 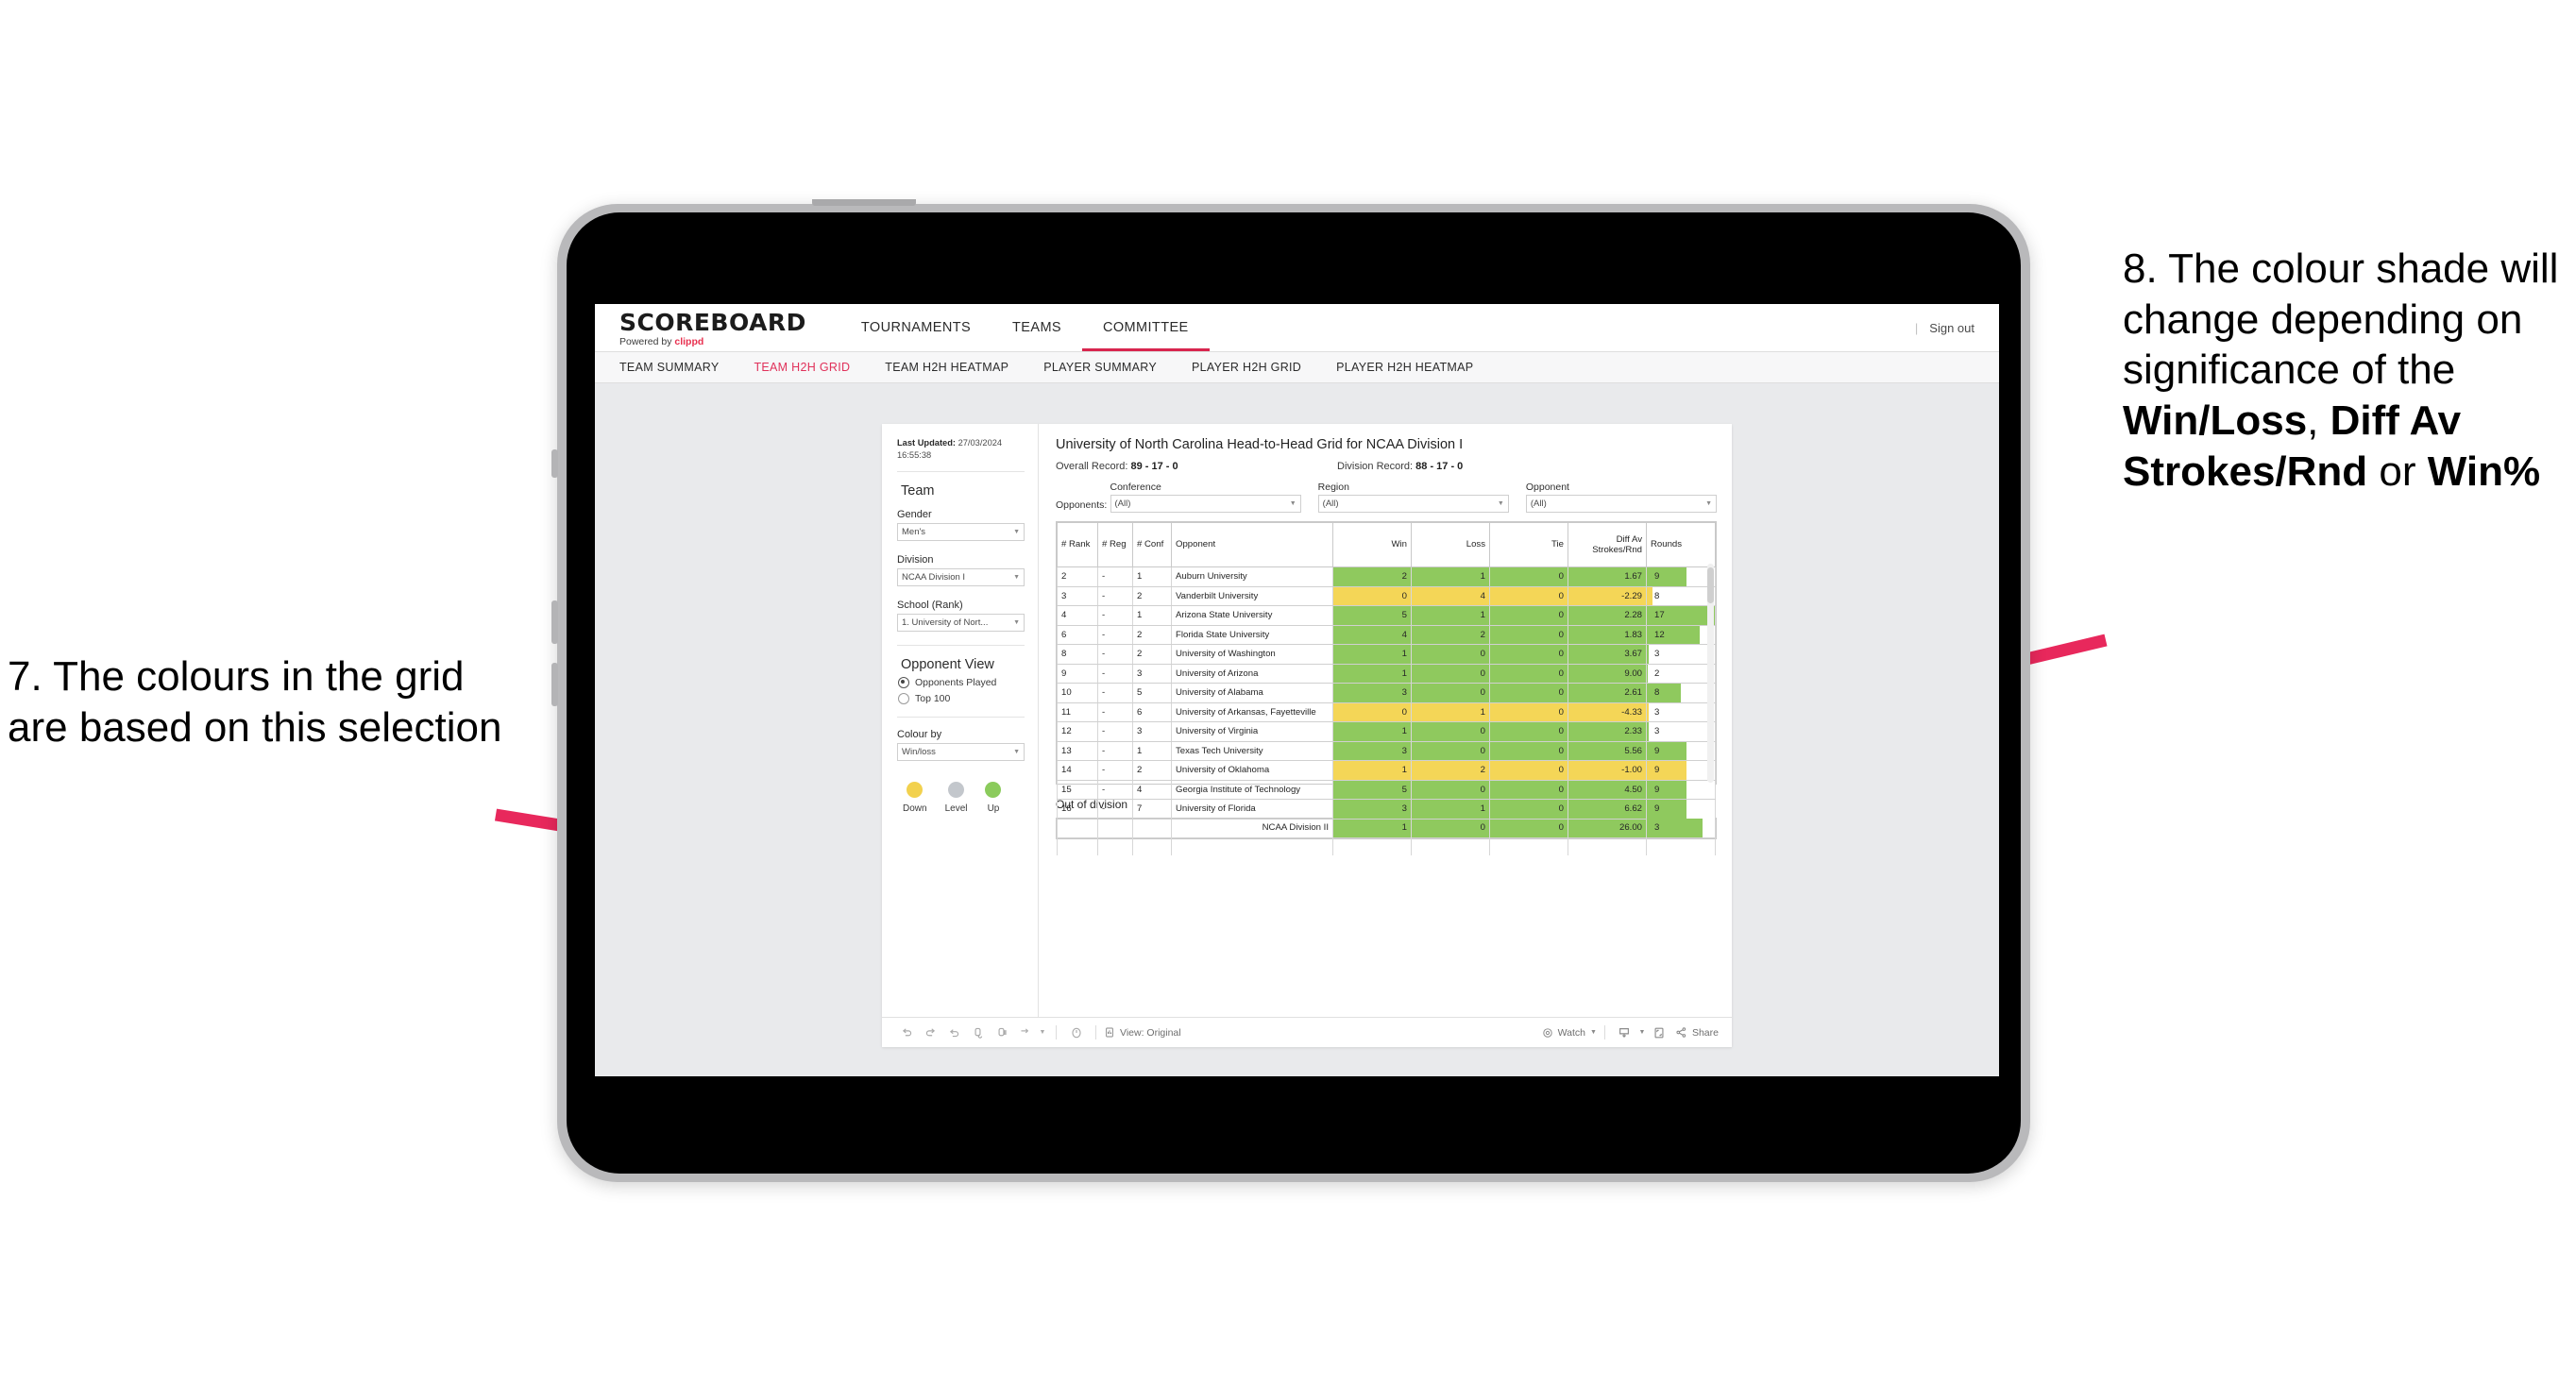 What do you see at coordinates (1414, 367) in the screenshot?
I see `subnav-player-h2h-heatmap: PLAYER H2H HEATMAP` at bounding box center [1414, 367].